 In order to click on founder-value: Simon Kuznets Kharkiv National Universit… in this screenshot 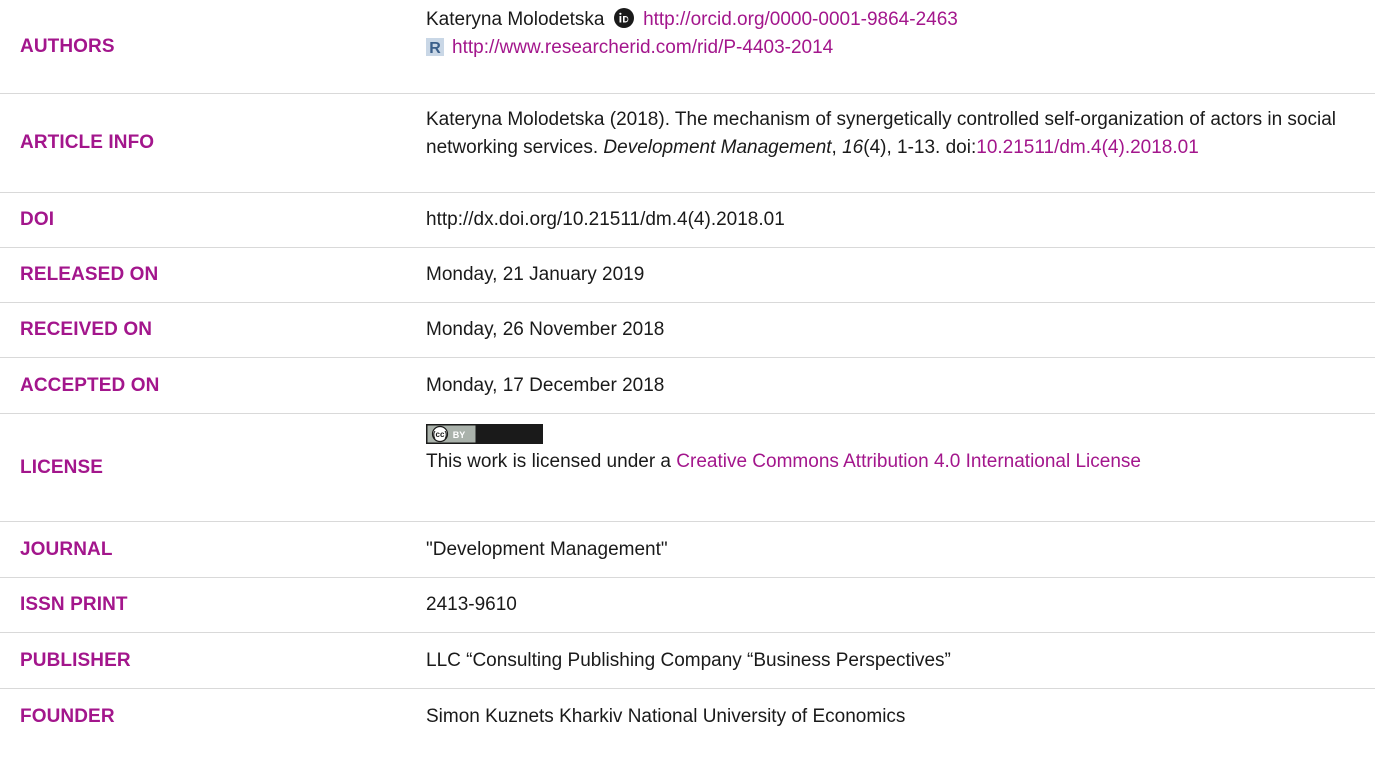, I will do `click(666, 716)`.